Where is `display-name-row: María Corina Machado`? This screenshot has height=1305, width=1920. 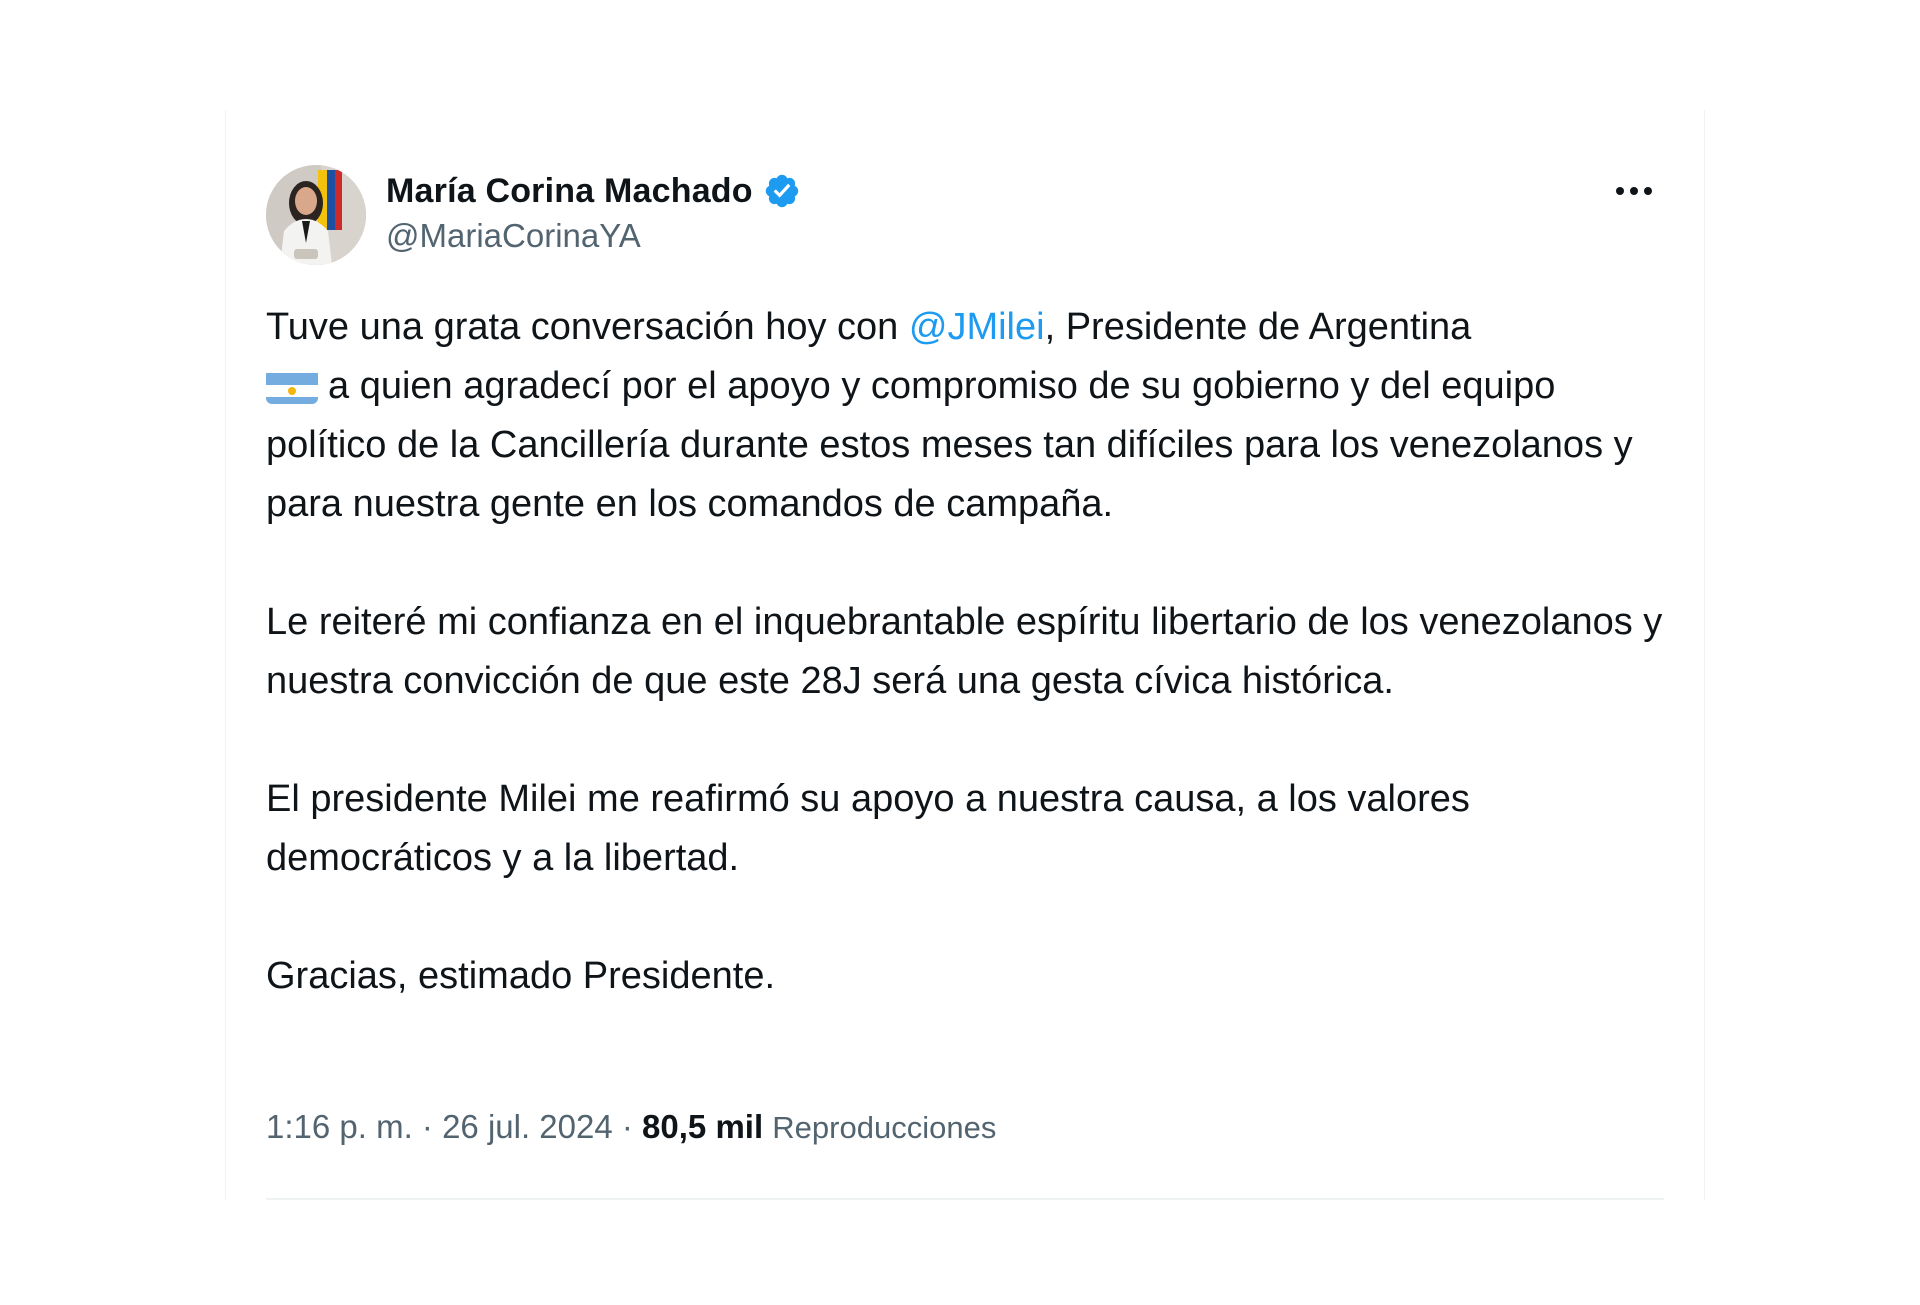
display-name-row: María Corina Machado is located at coordinates (593, 191).